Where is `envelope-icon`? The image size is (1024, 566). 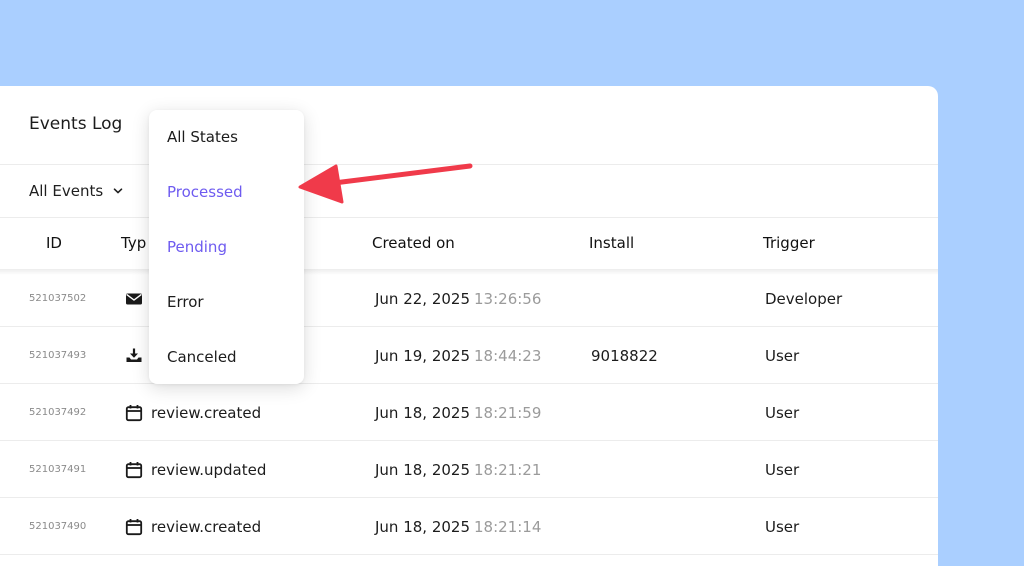
envelope-icon is located at coordinates (134, 298).